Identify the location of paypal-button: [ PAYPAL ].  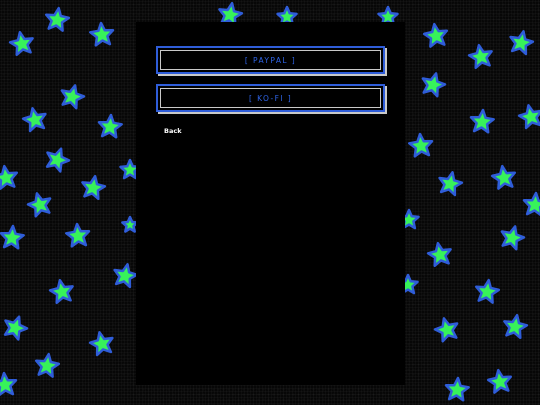
(270, 60).